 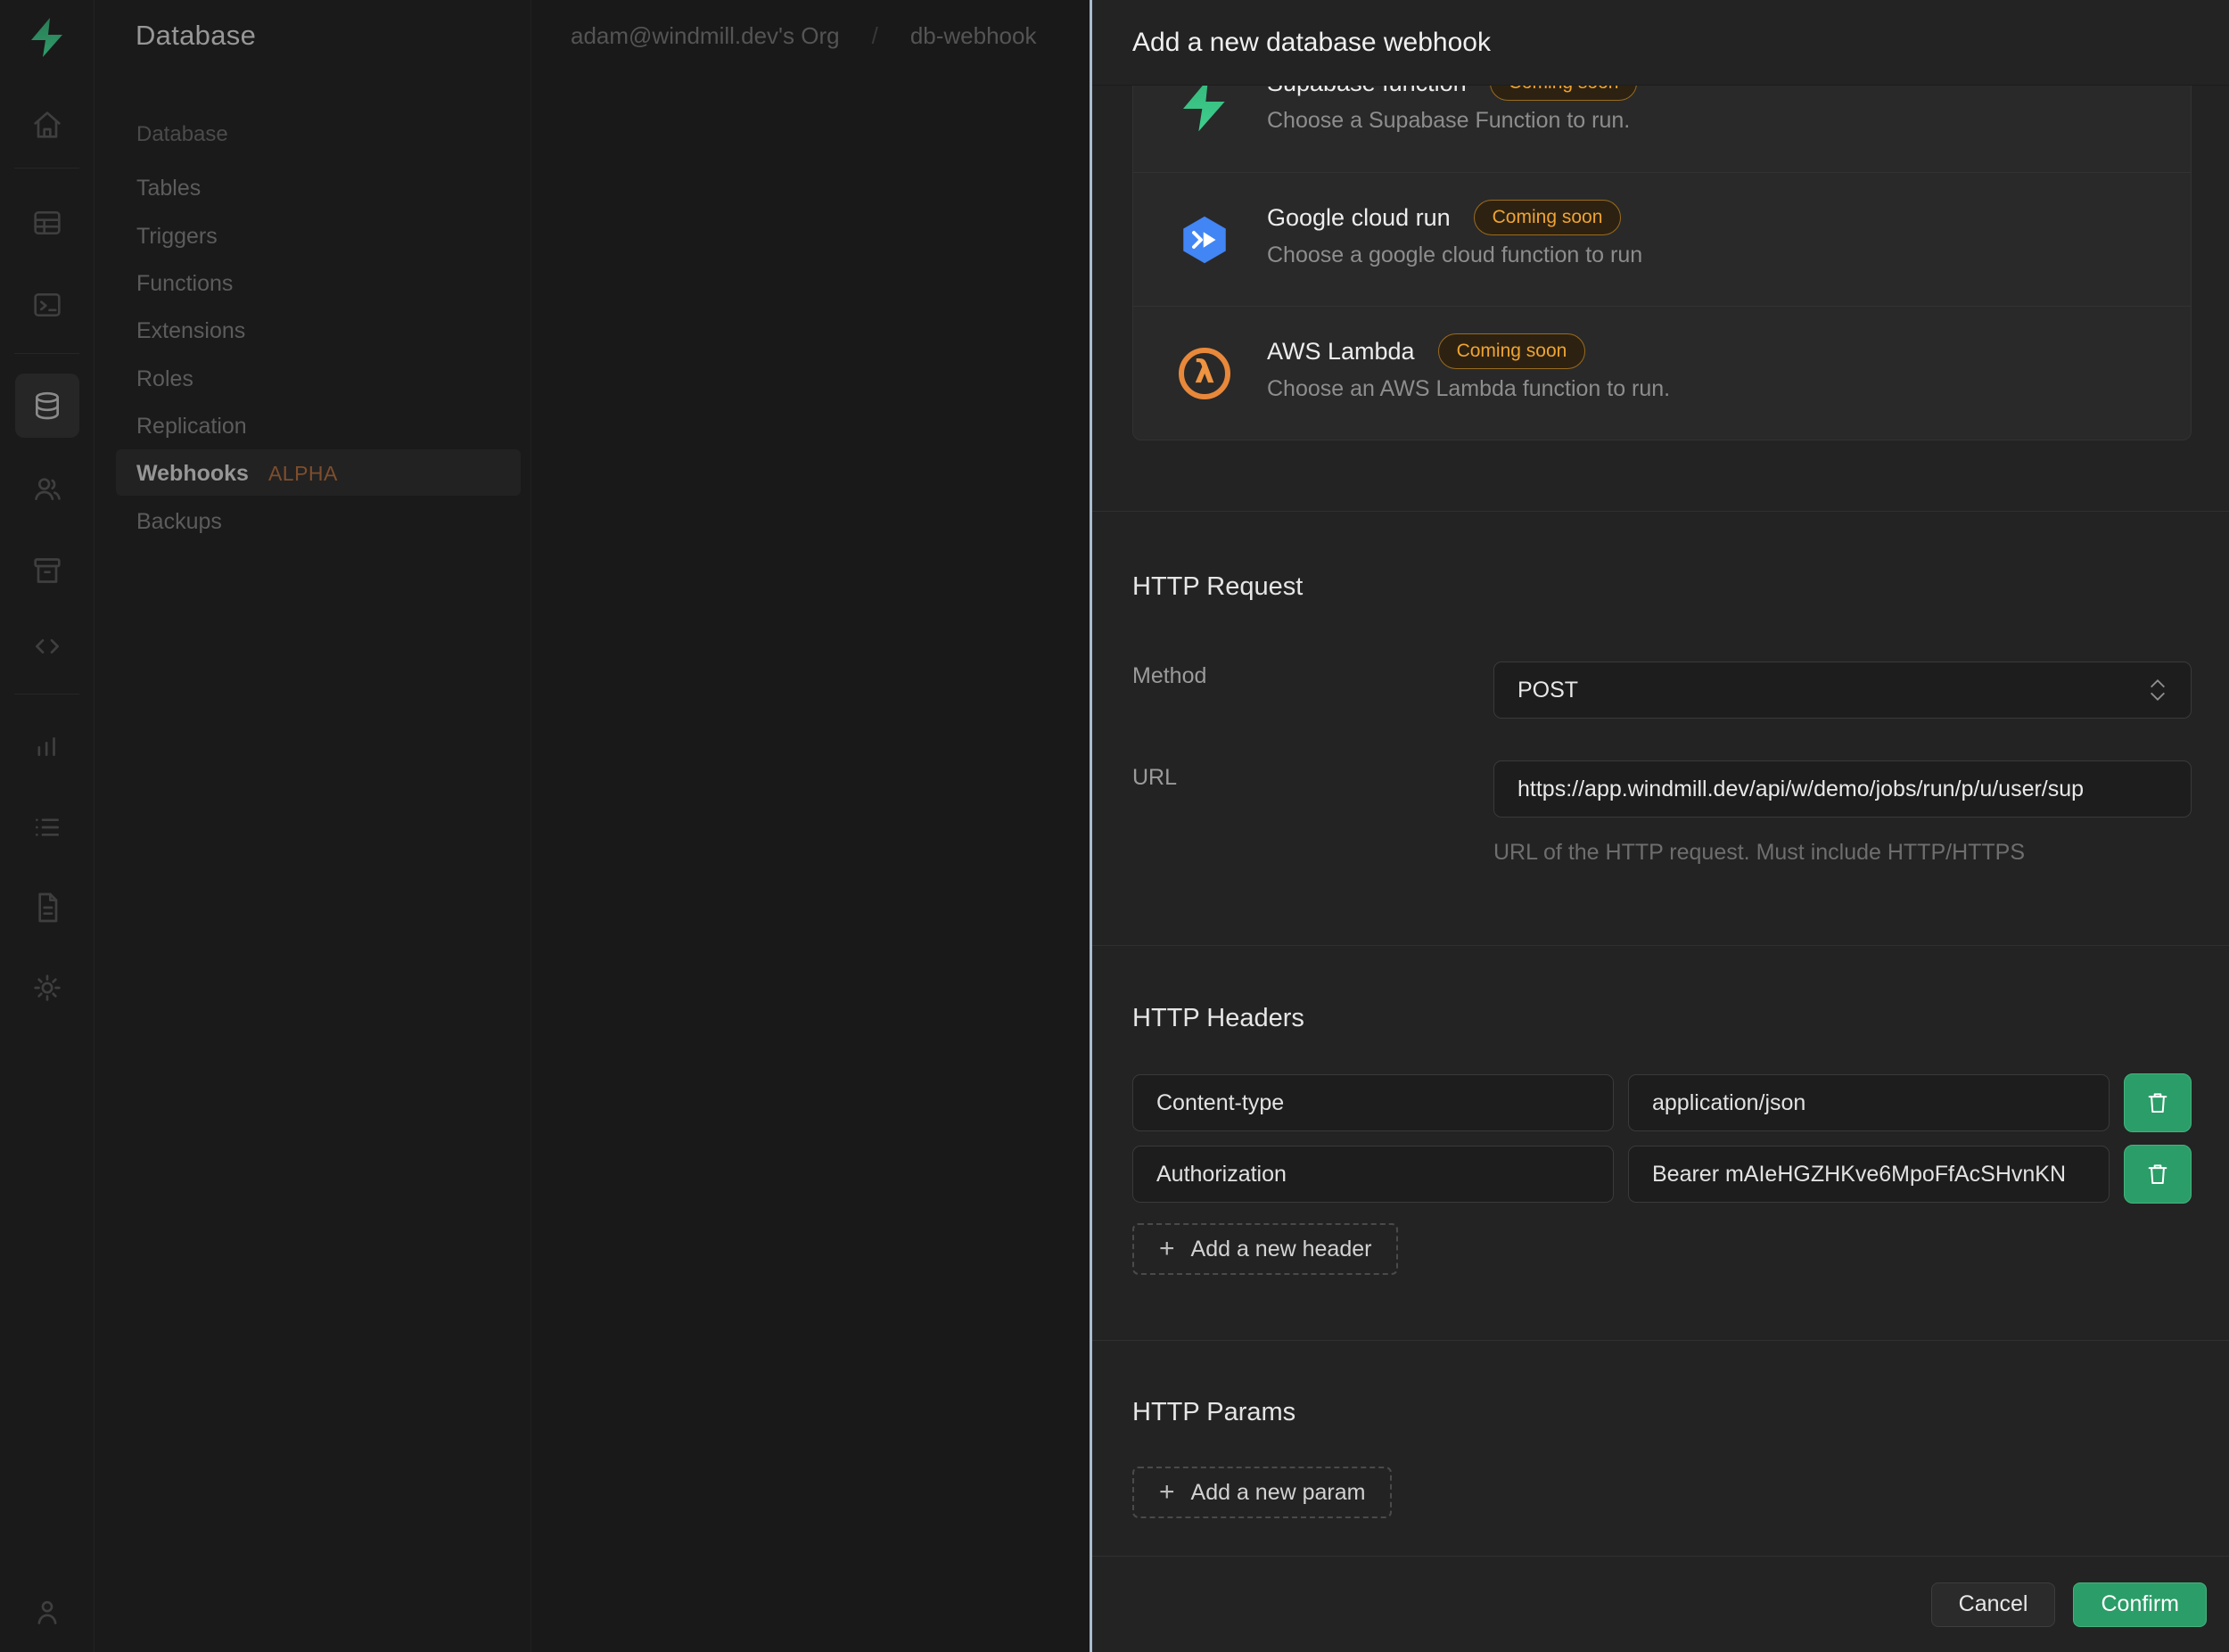 I want to click on nav-title: Database, so click(x=196, y=35).